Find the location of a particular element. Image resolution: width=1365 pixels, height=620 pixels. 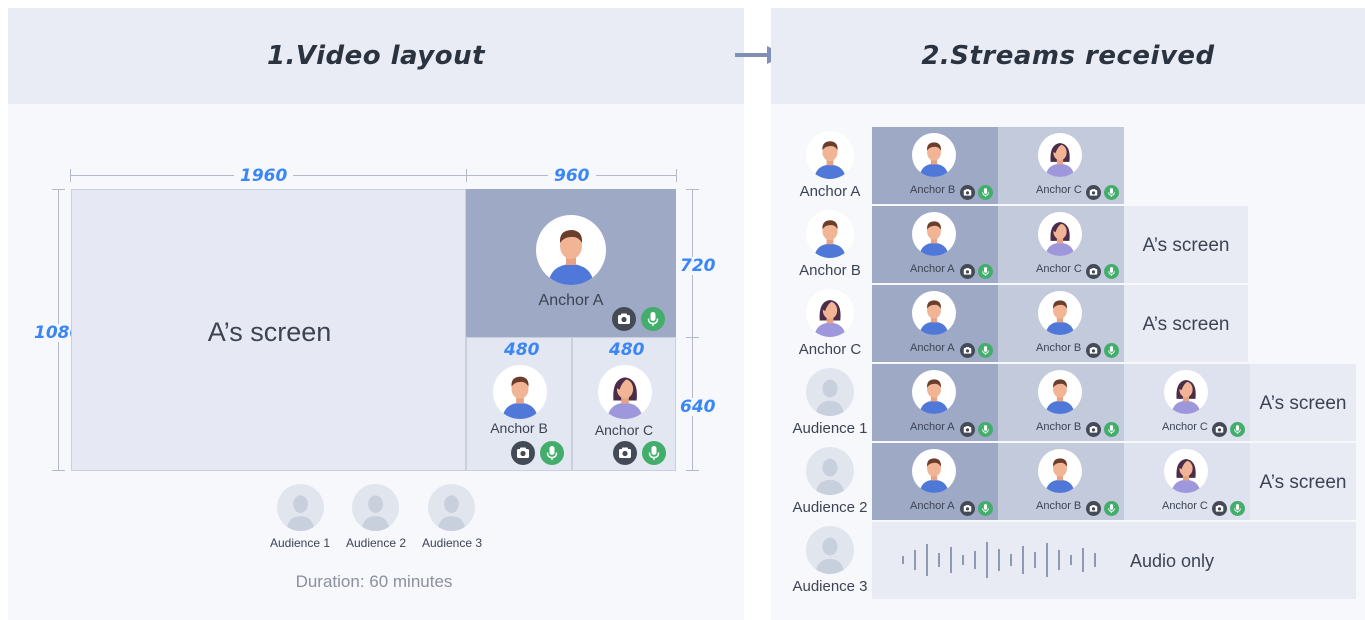

audio-only-band: Audio only is located at coordinates (1114, 560).